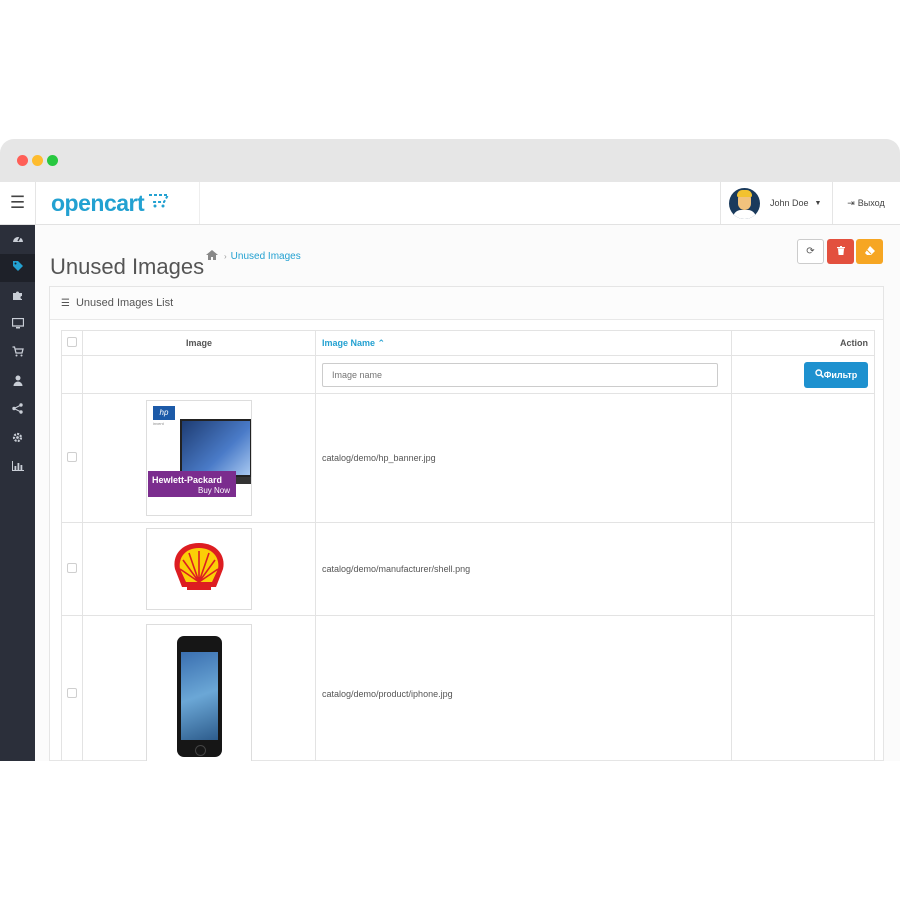 The image size is (900, 900). I want to click on table-row: catalog/demo/manufacturer/shell.png, so click(468, 569).